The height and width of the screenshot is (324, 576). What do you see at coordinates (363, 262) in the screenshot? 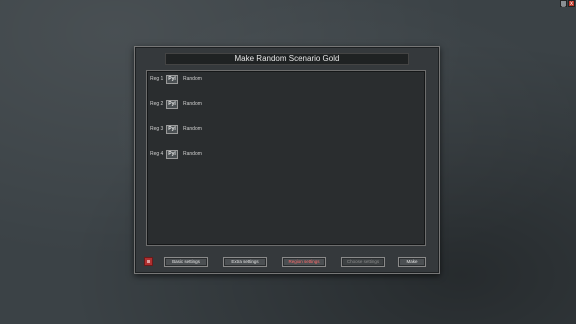
I see `choose-settings-button: Choose settings` at bounding box center [363, 262].